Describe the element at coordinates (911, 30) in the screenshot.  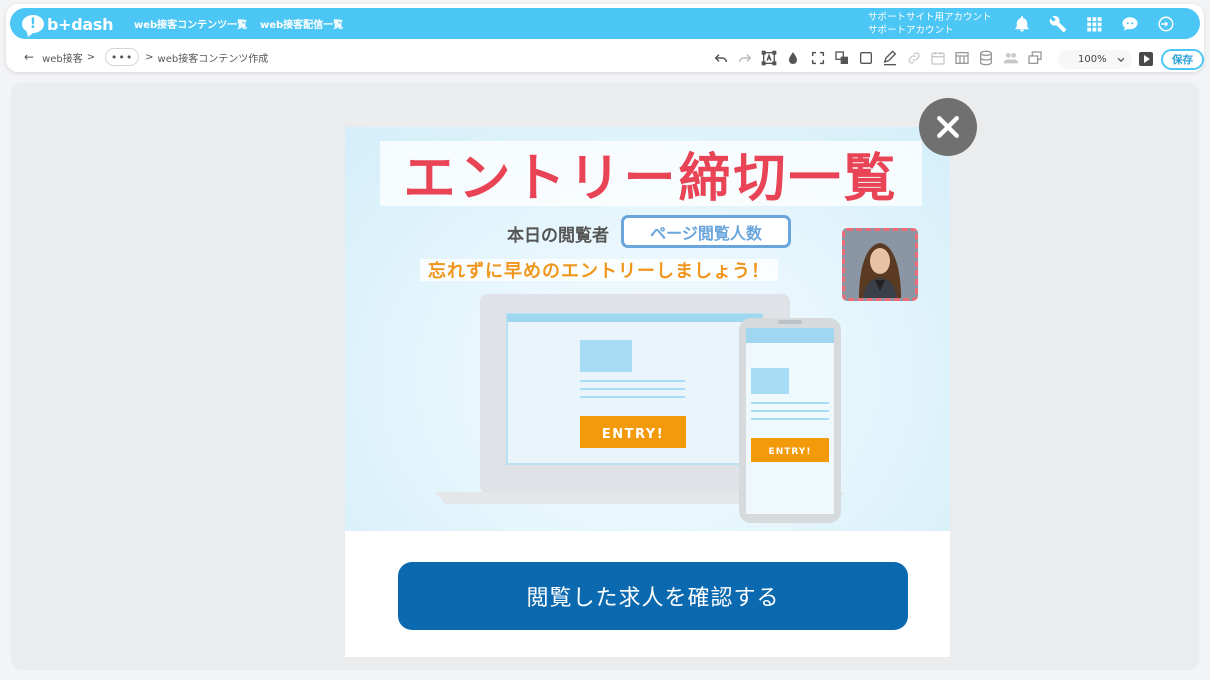
I see `account-name: サポートアカウント` at that location.